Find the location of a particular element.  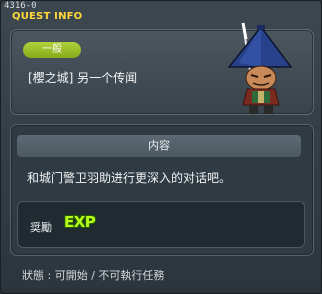

content-header: 内容 is located at coordinates (159, 146).